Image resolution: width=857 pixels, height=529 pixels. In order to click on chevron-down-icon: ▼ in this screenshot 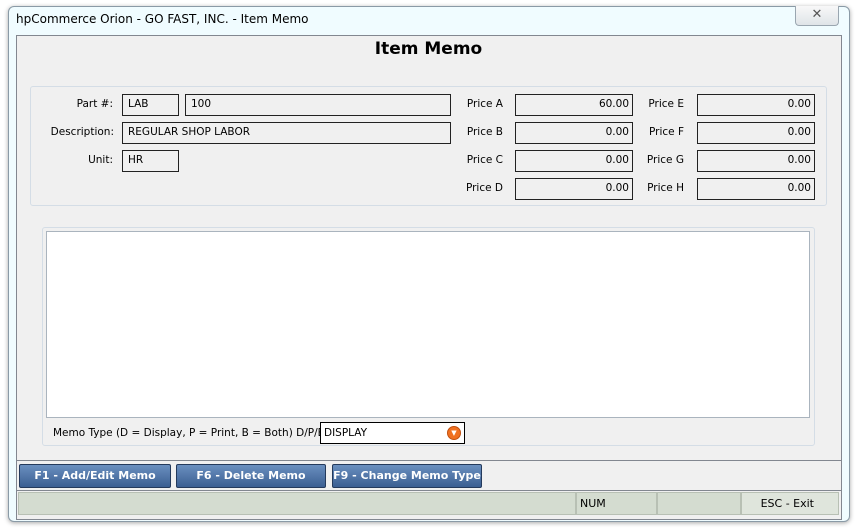, I will do `click(454, 433)`.